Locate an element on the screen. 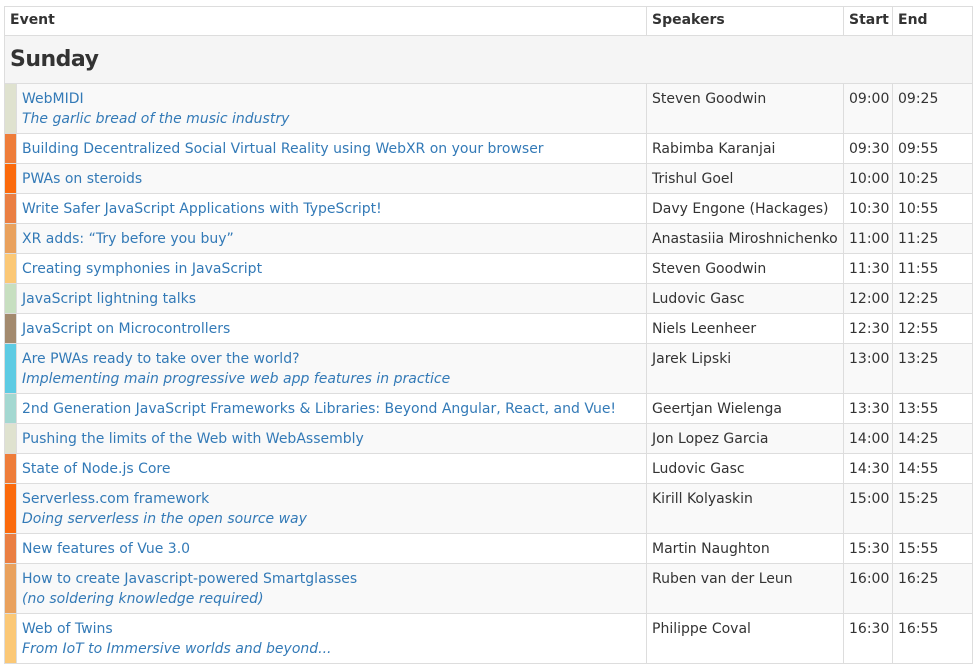  table-row: PWAs on steroids Trishul Goel 10:00 10:25 is located at coordinates (488, 178).